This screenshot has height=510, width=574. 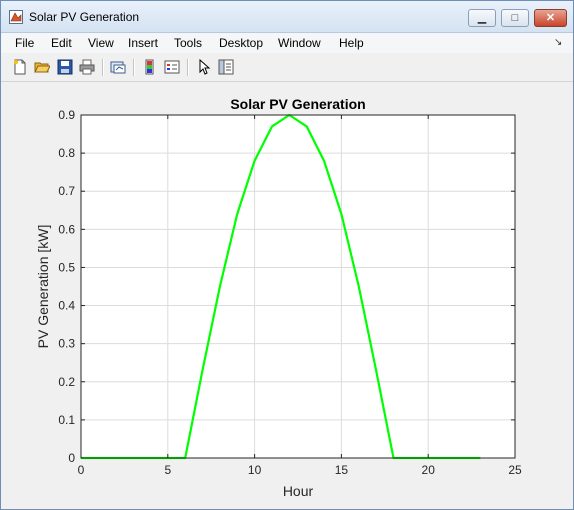 I want to click on title-bar: Solar PV Generation ▁ □ ✕, so click(x=287, y=17).